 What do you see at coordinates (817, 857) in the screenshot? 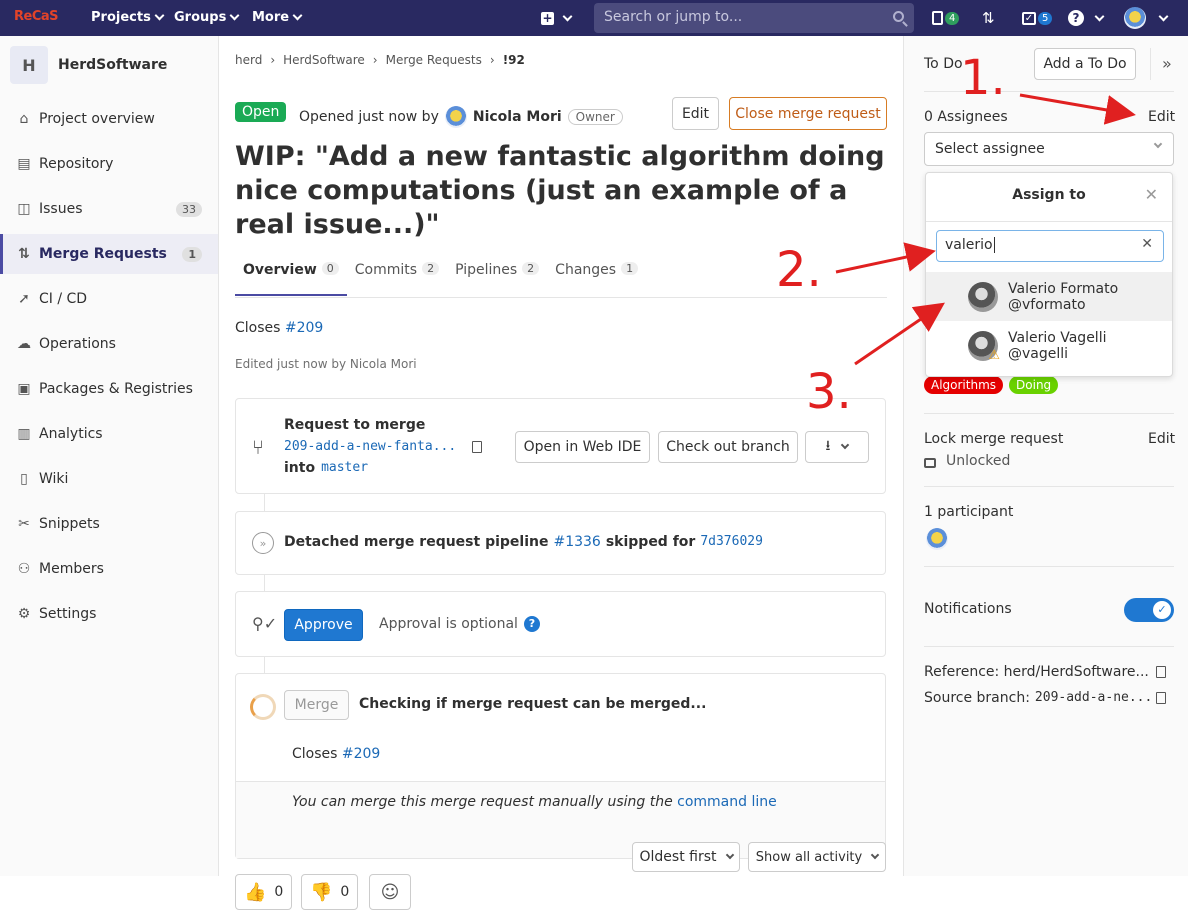
I see `activity-filter-dropdown: Show all activity` at bounding box center [817, 857].